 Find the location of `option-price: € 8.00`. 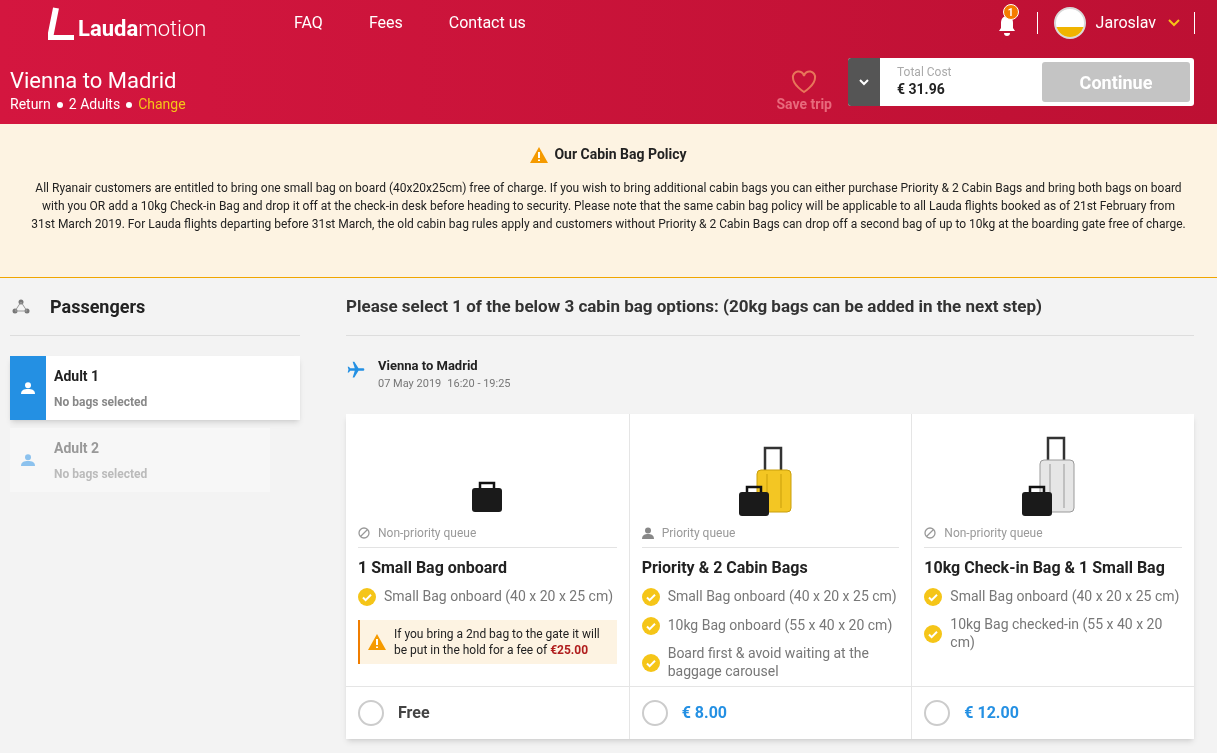

option-price: € 8.00 is located at coordinates (704, 713).